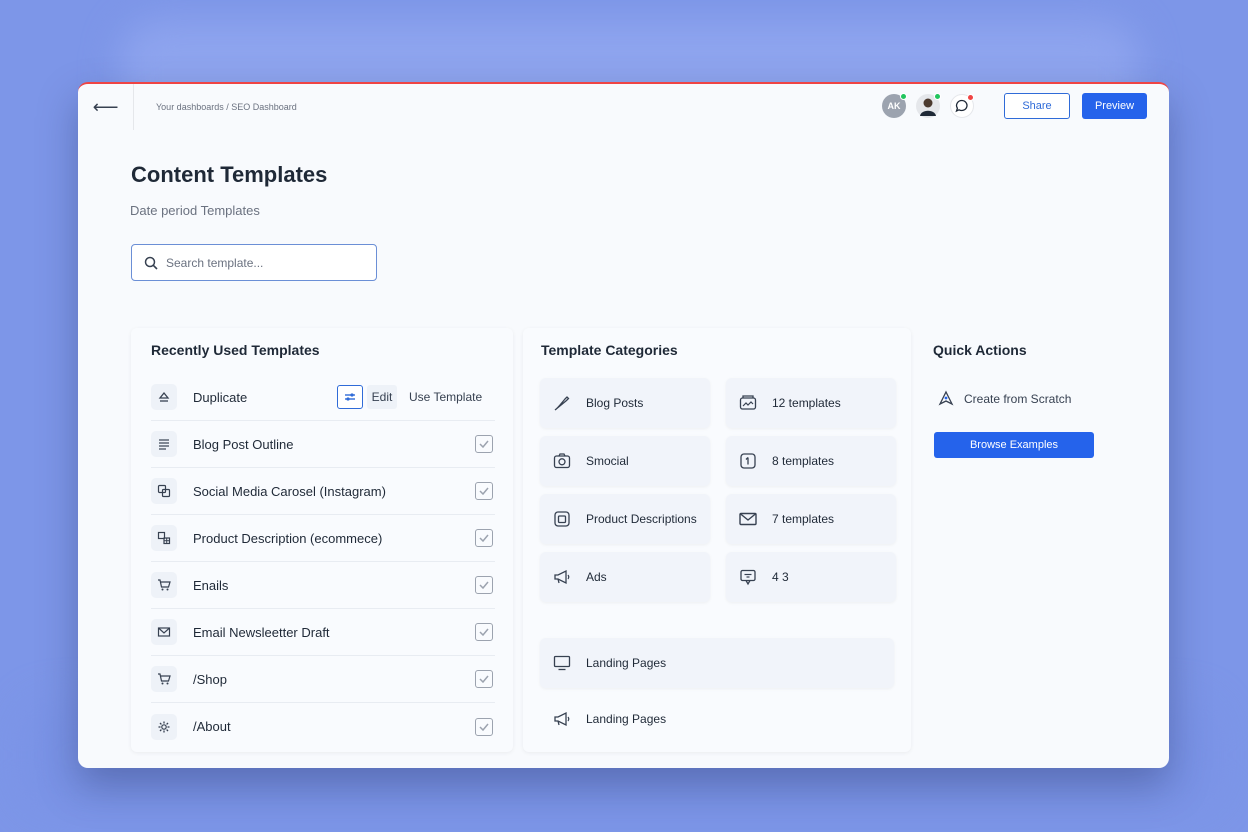  I want to click on category-card-blog-posts: Blog Posts, so click(625, 403).